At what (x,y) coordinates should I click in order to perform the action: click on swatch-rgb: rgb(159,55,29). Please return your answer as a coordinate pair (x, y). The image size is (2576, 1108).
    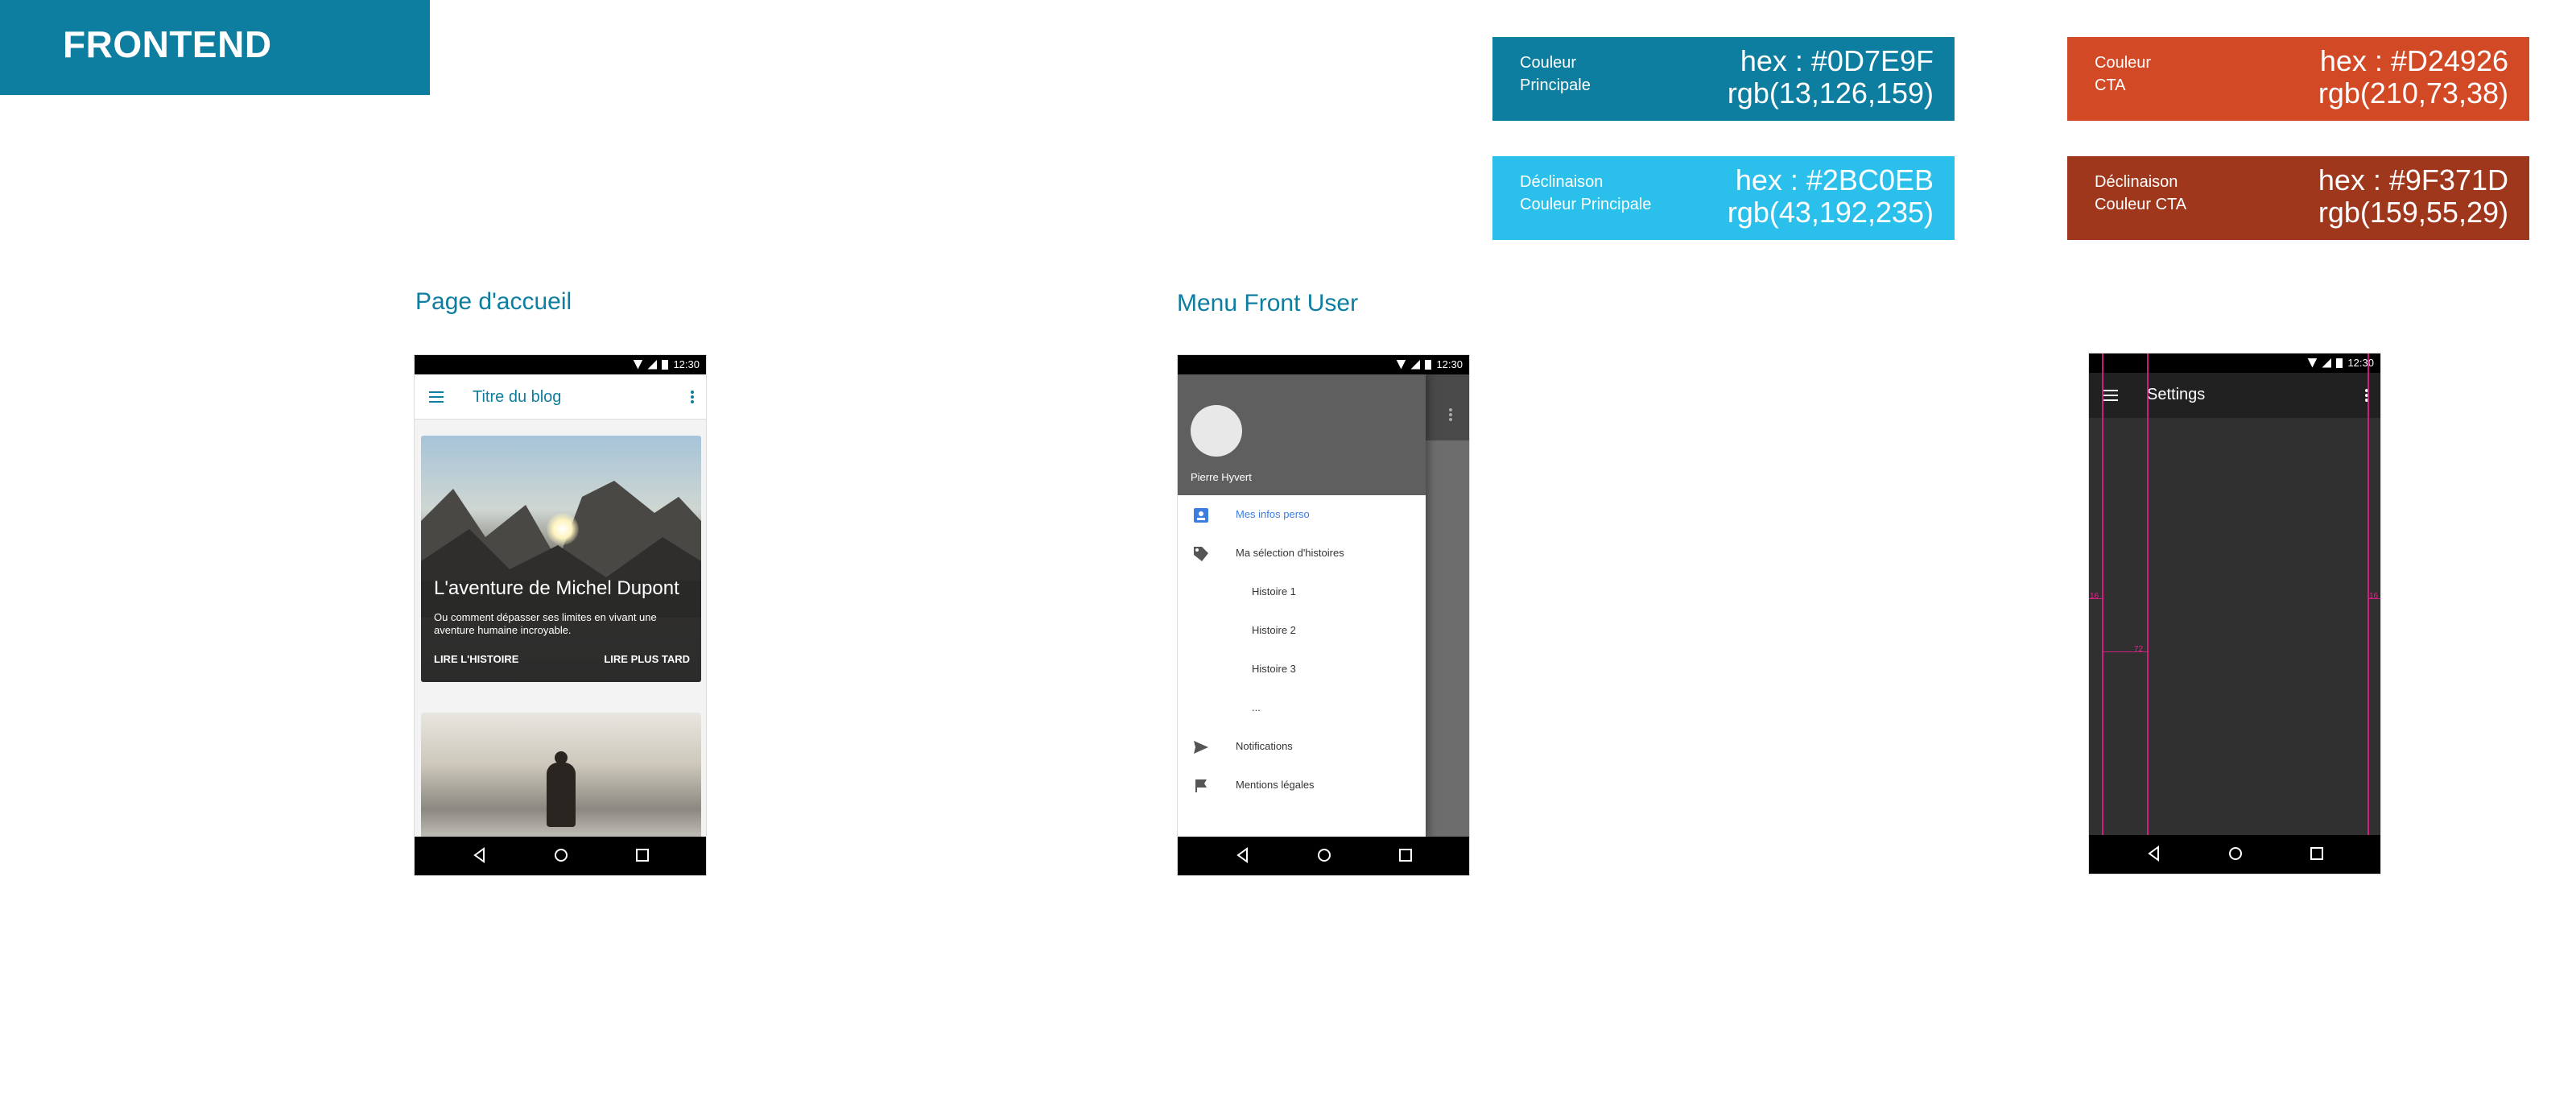
    Looking at the image, I should click on (2413, 212).